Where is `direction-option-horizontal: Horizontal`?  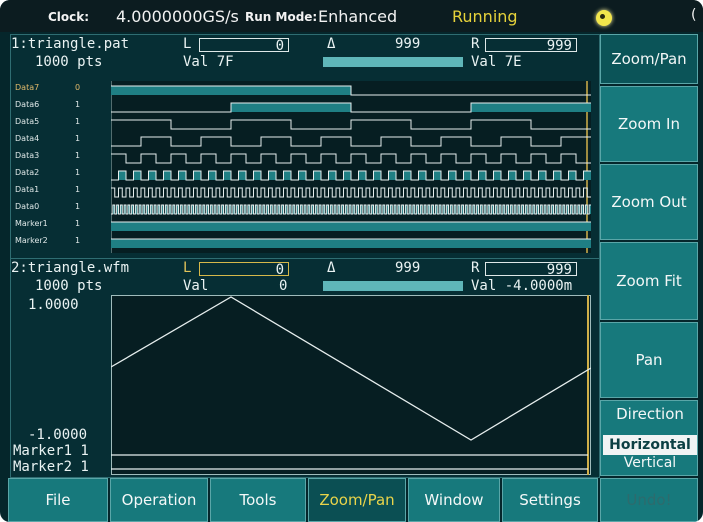
direction-option-horizontal: Horizontal is located at coordinates (650, 445).